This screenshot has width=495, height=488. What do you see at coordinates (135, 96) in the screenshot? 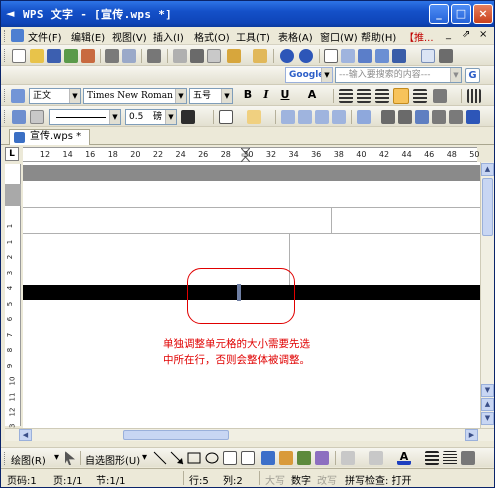
I see `font-select: Times New Roman ▼` at bounding box center [135, 96].